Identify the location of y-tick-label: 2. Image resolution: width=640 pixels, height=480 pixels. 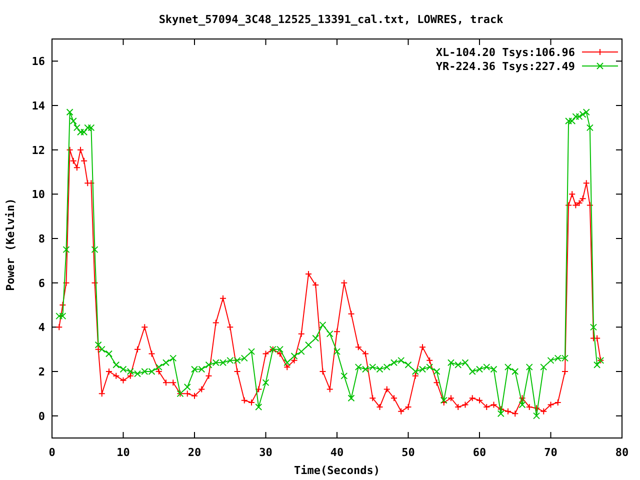
(41, 372).